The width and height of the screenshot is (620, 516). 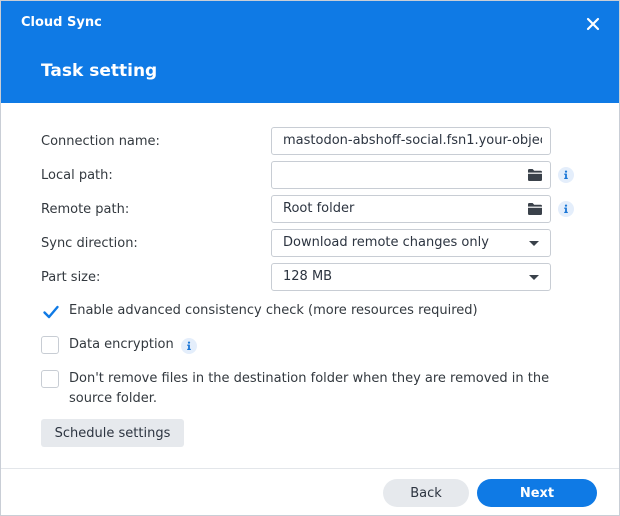 I want to click on part-size-label: Part size:, so click(x=71, y=277).